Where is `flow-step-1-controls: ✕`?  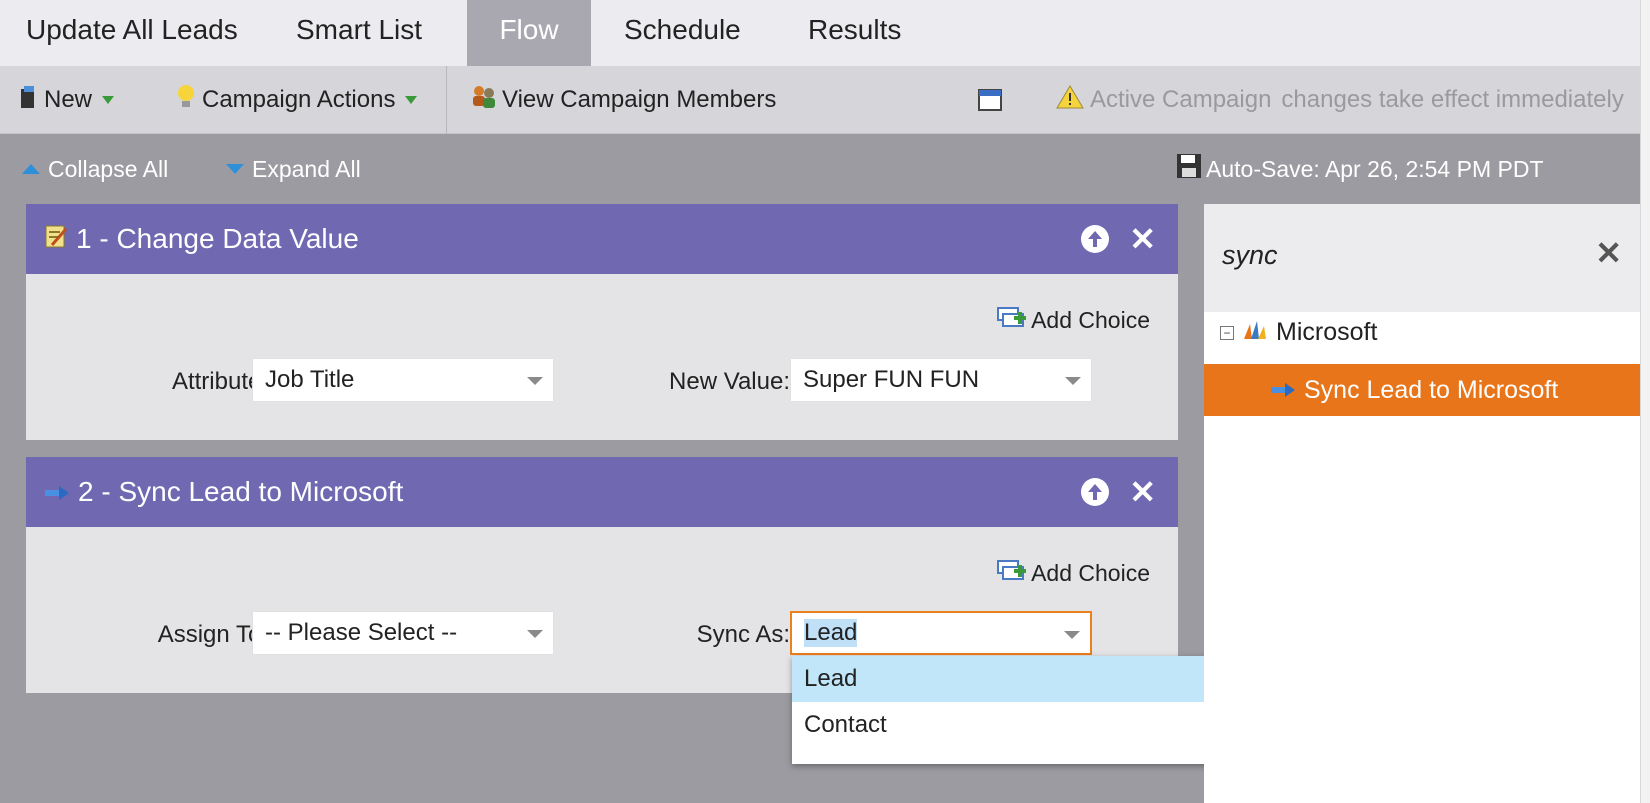
flow-step-1-controls: ✕ is located at coordinates (1118, 239).